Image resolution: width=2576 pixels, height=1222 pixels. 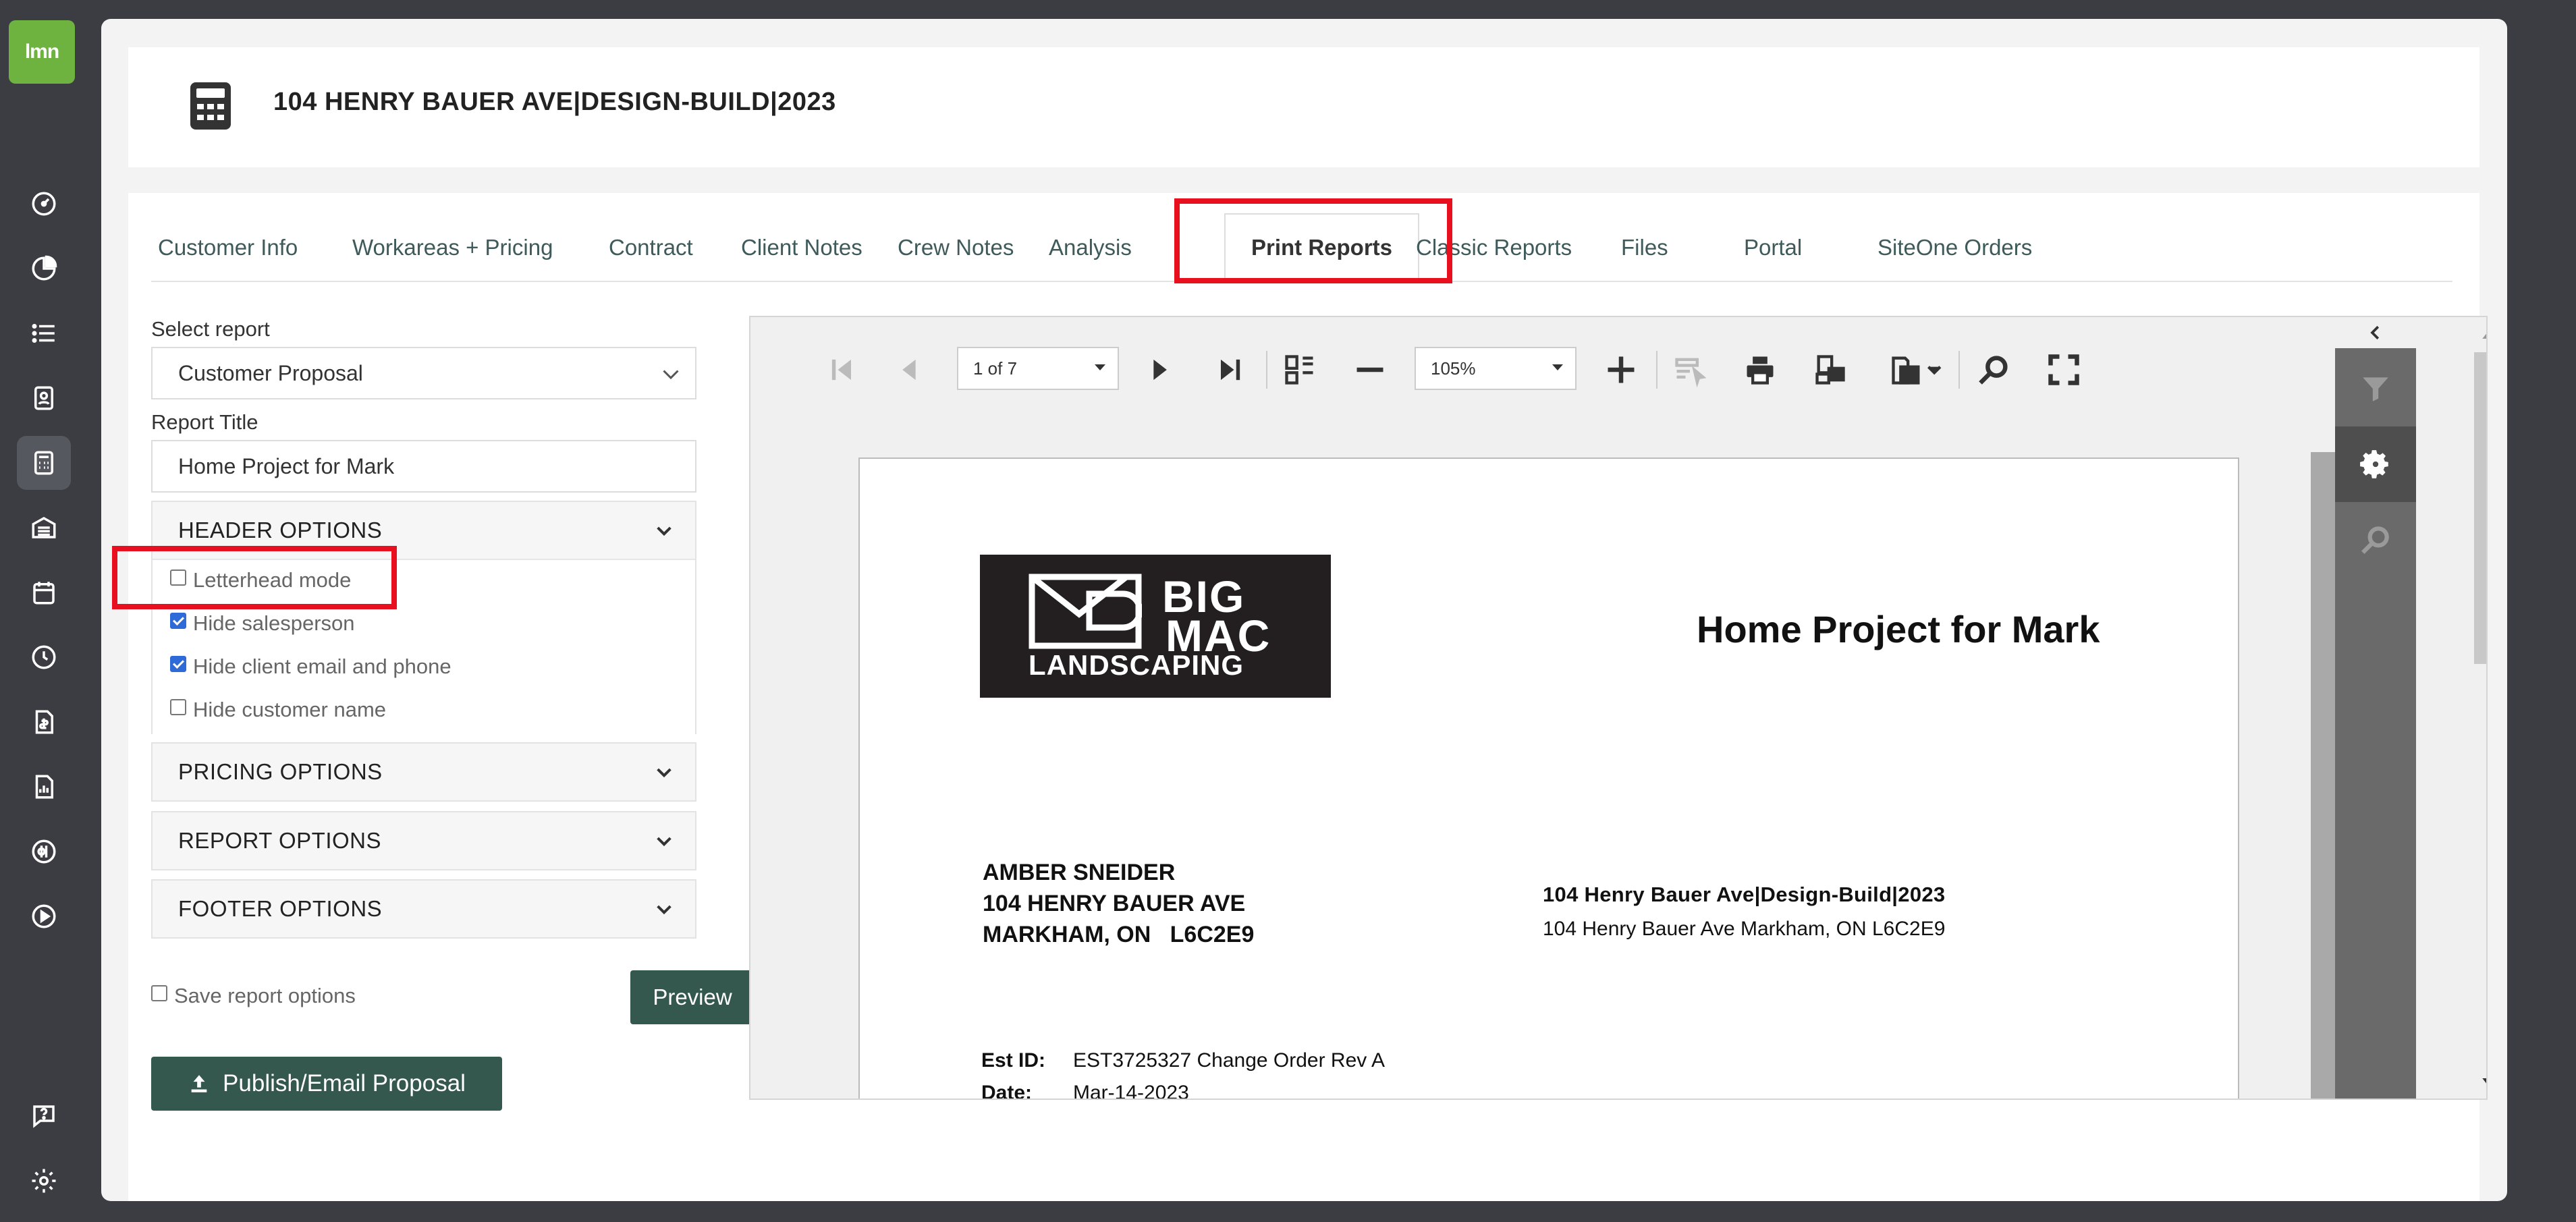 I want to click on lmn-logo: lmn, so click(x=42, y=52).